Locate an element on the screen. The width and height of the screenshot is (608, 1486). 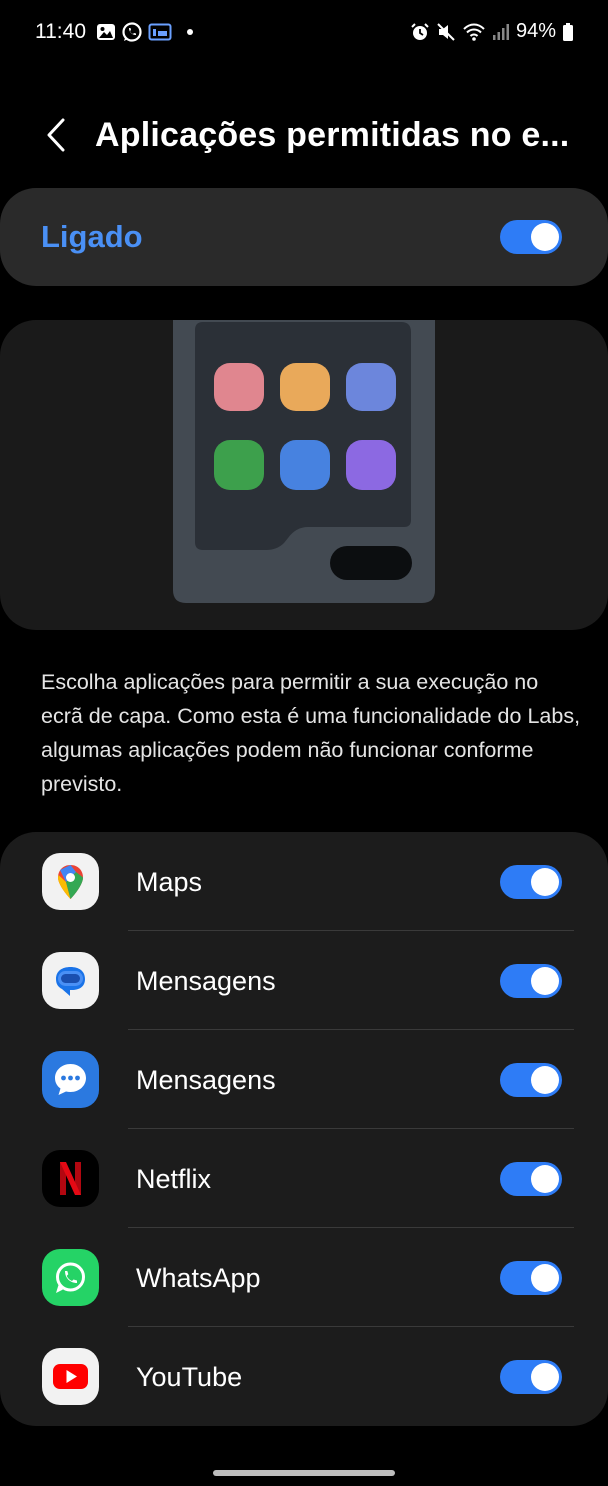
status-bar: 11:40 94% is located at coordinates (304, 33).